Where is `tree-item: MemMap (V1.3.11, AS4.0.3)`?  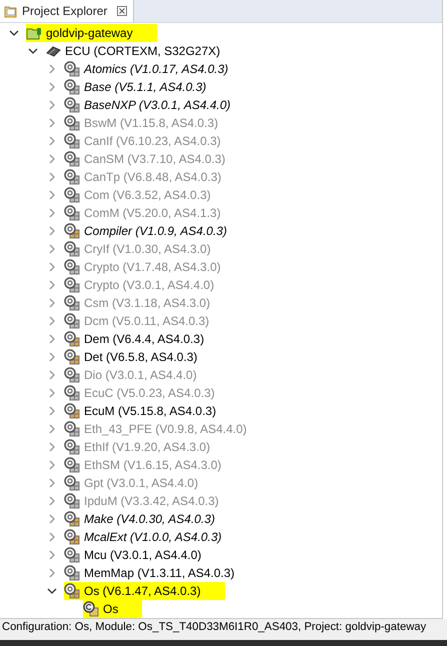
tree-item: MemMap (V1.3.11, AS4.0.3) is located at coordinates (151, 573).